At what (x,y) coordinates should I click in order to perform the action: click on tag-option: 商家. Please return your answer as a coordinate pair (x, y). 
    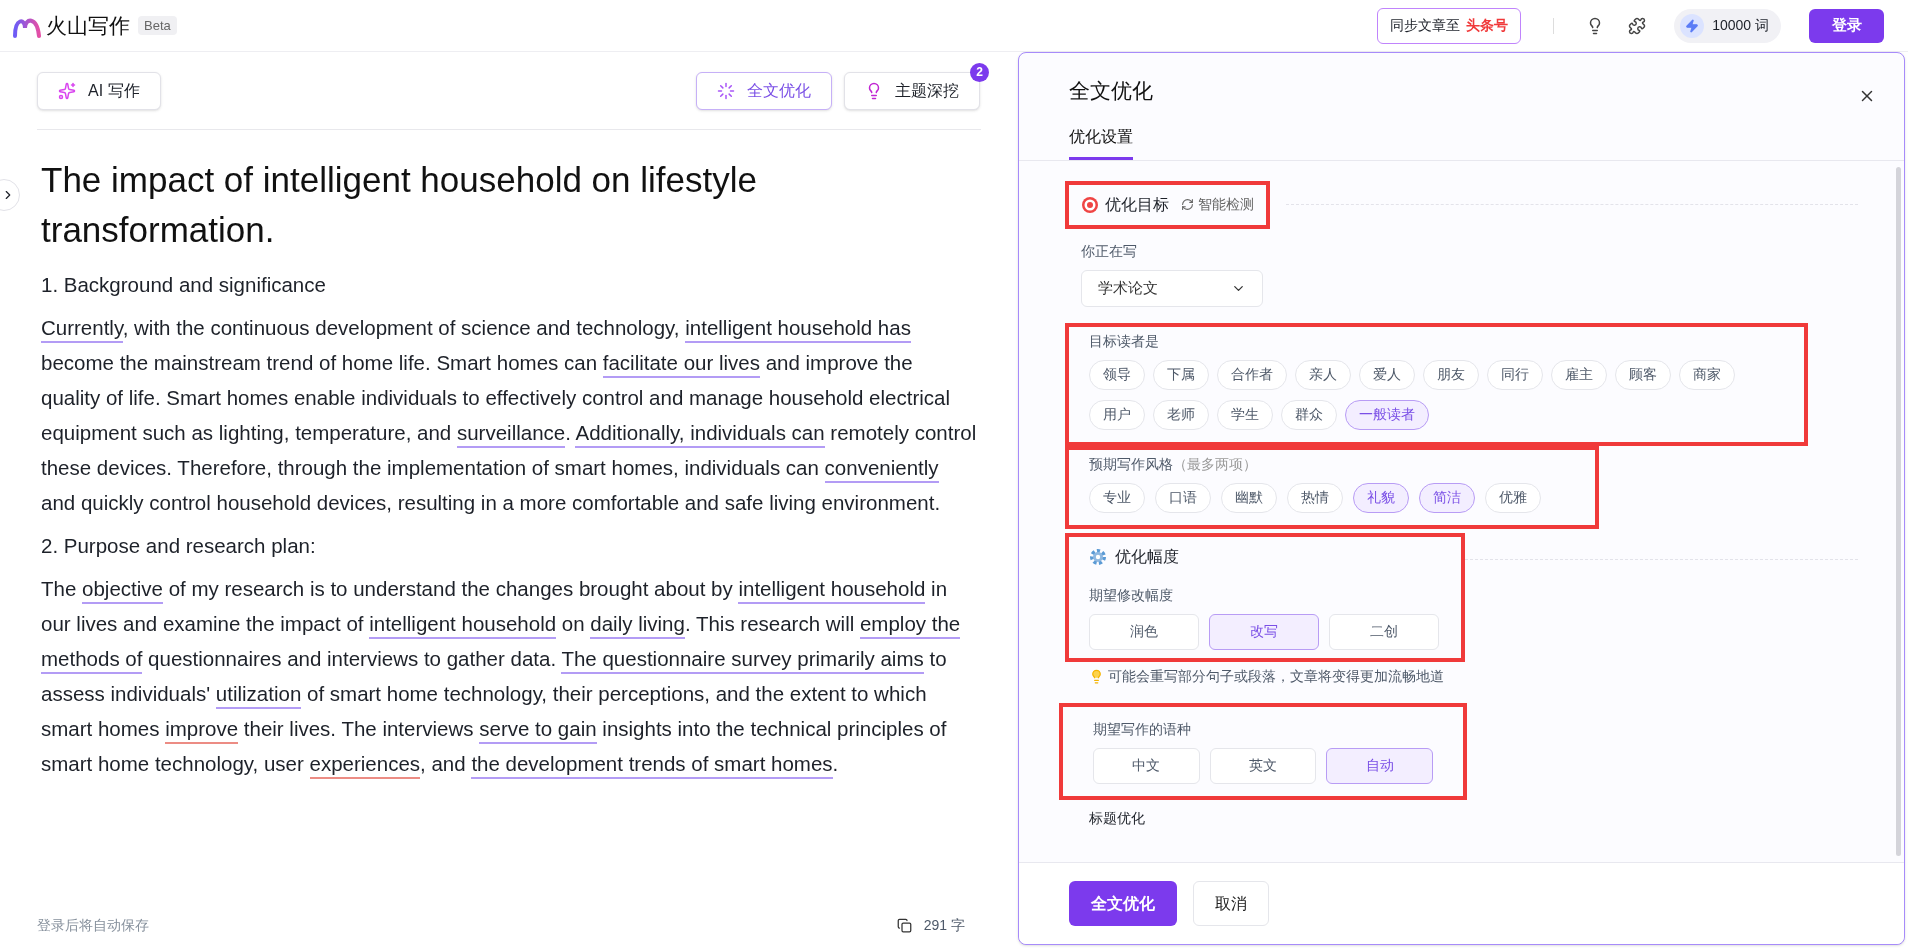
    Looking at the image, I should click on (1707, 374).